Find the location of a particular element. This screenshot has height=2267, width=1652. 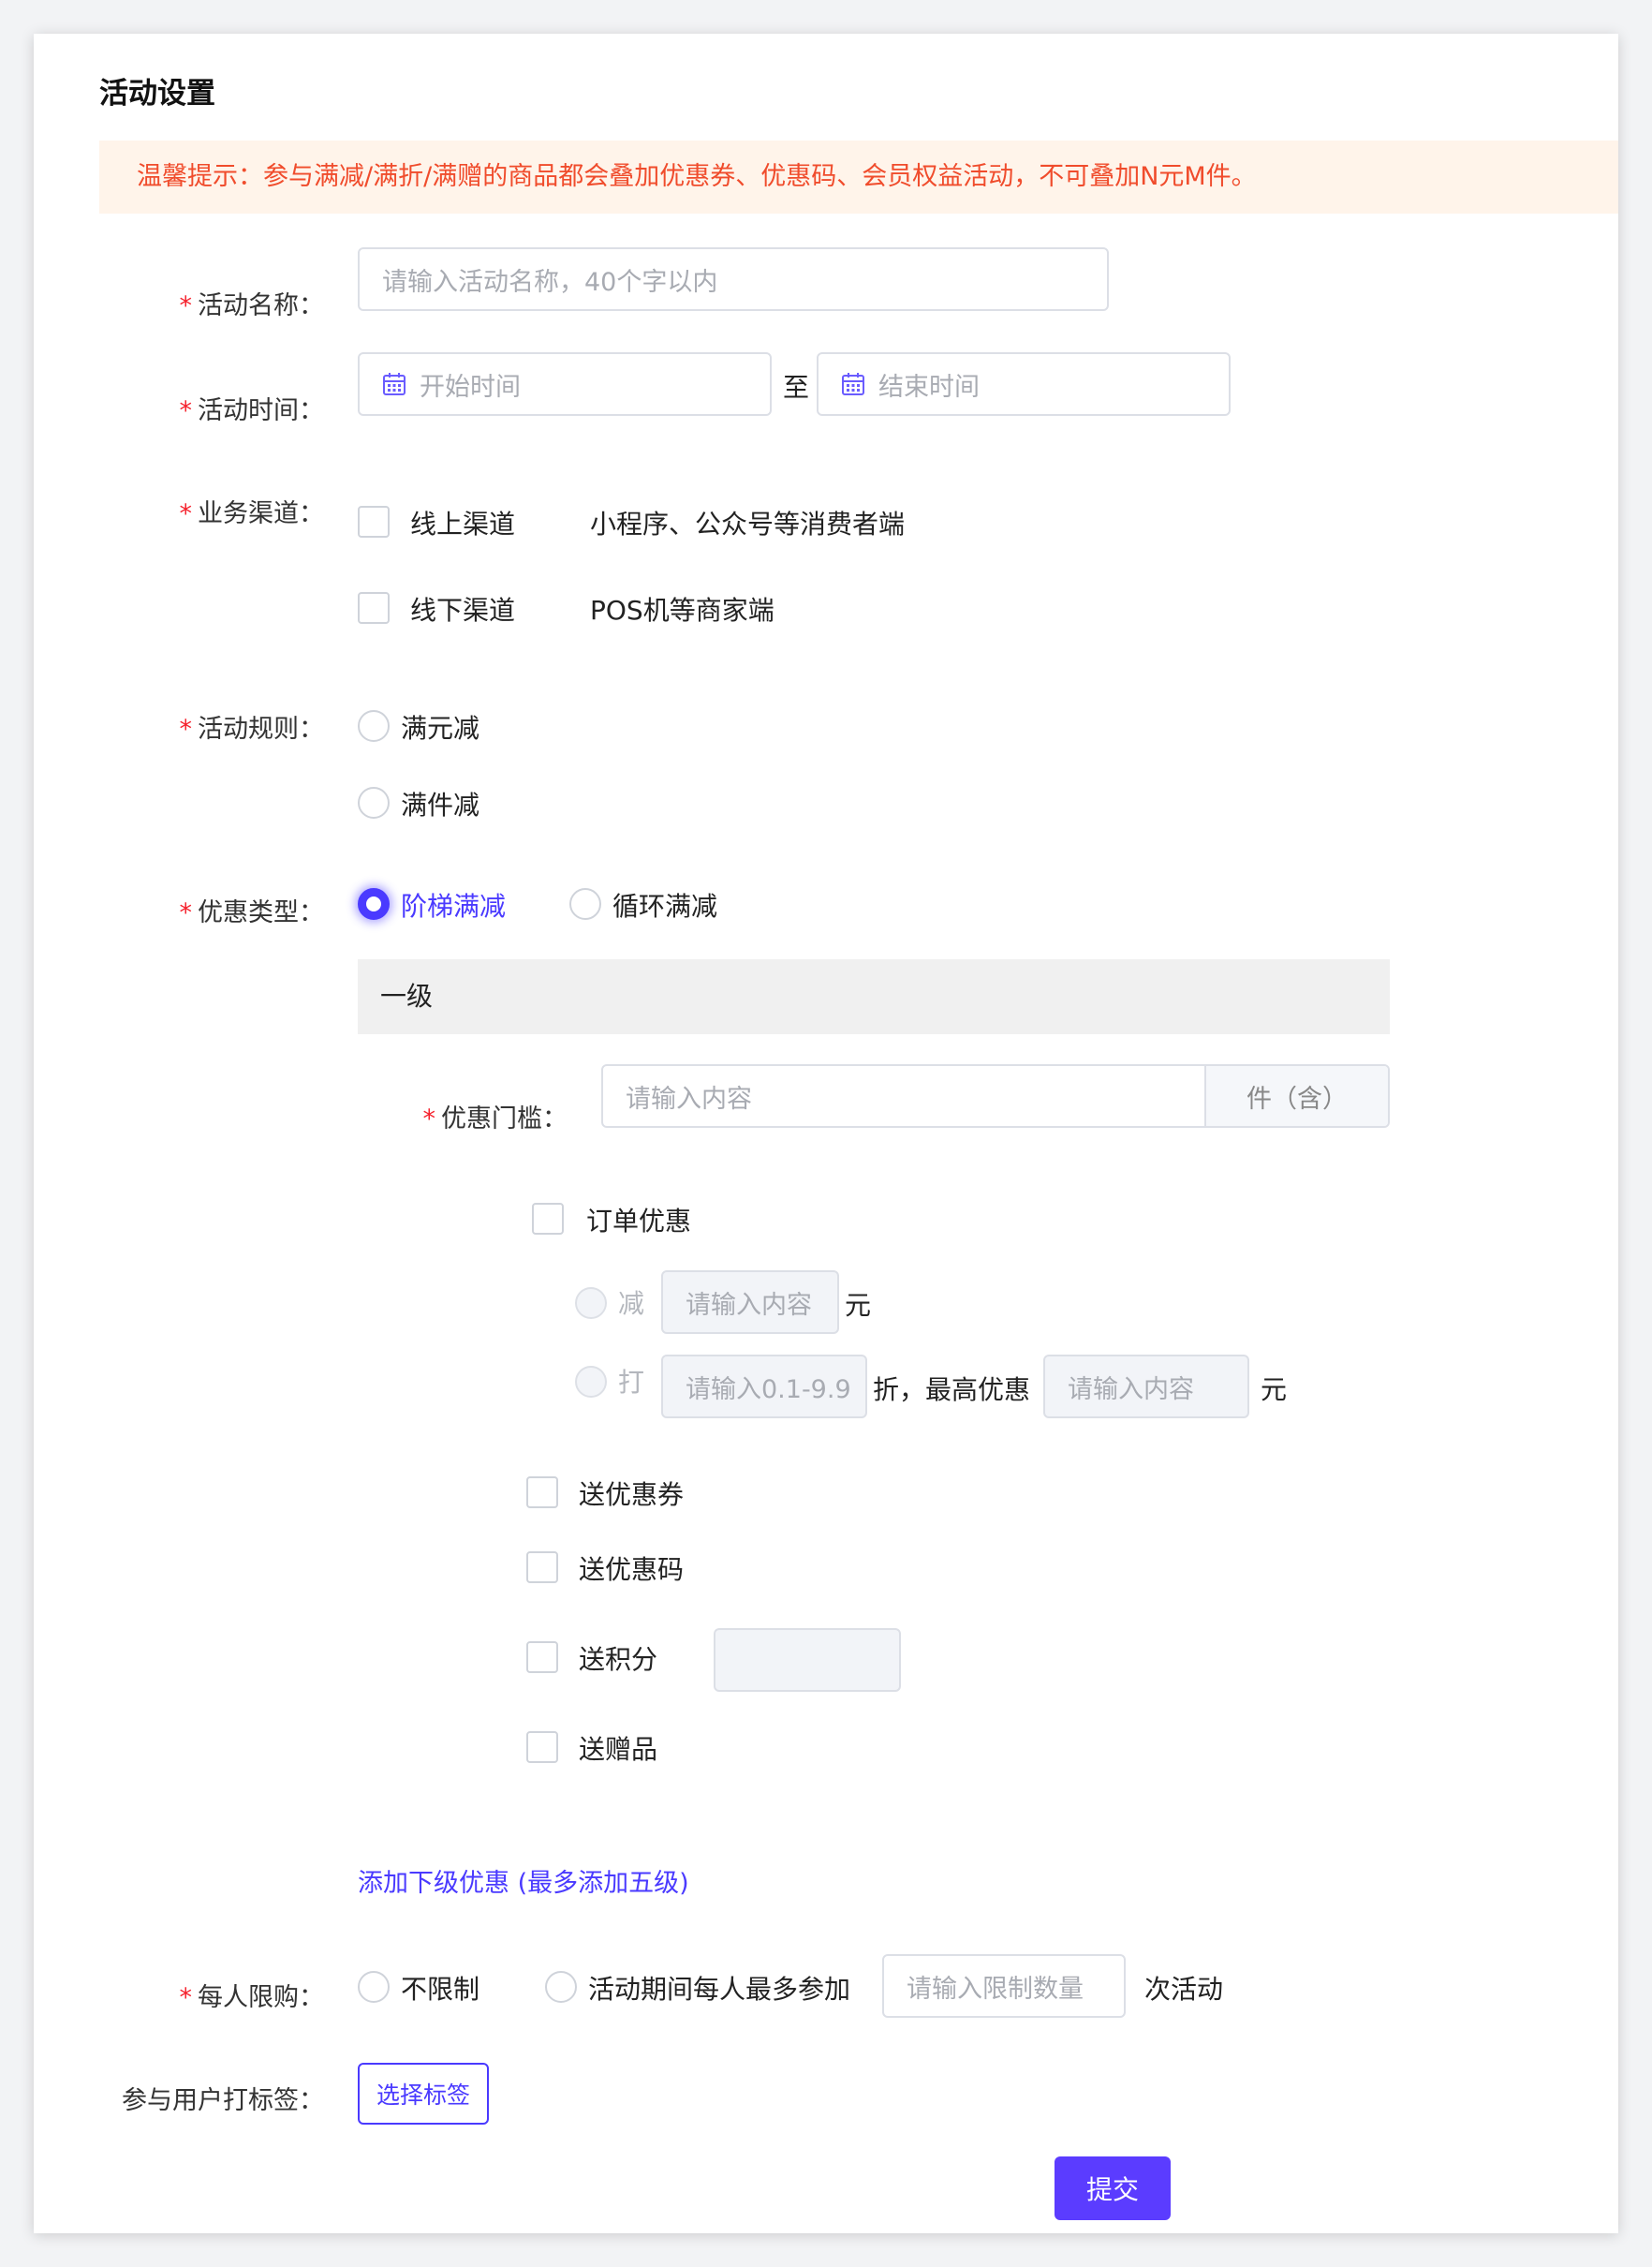

discount-type-radio-loop is located at coordinates (585, 904).